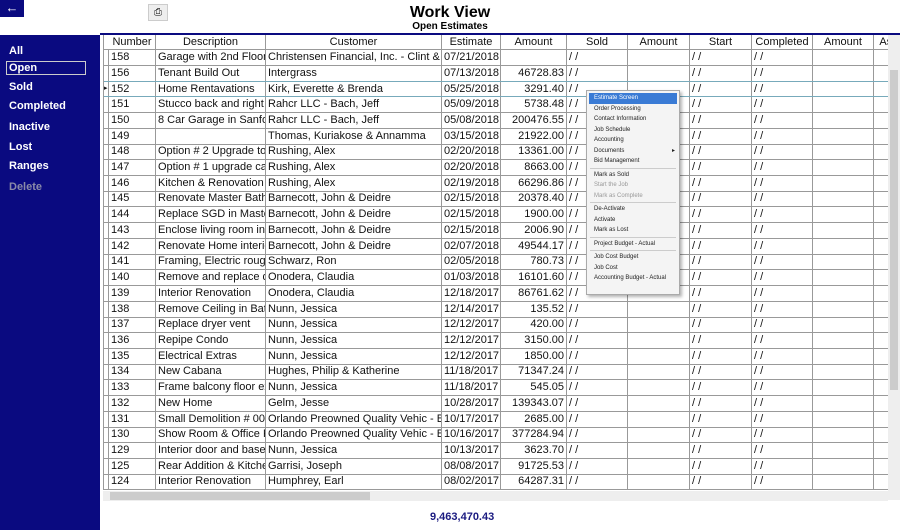 Image resolution: width=900 pixels, height=530 pixels. What do you see at coordinates (633, 257) in the screenshot?
I see `menu-item-job-cost-budget: Job Cost Budget` at bounding box center [633, 257].